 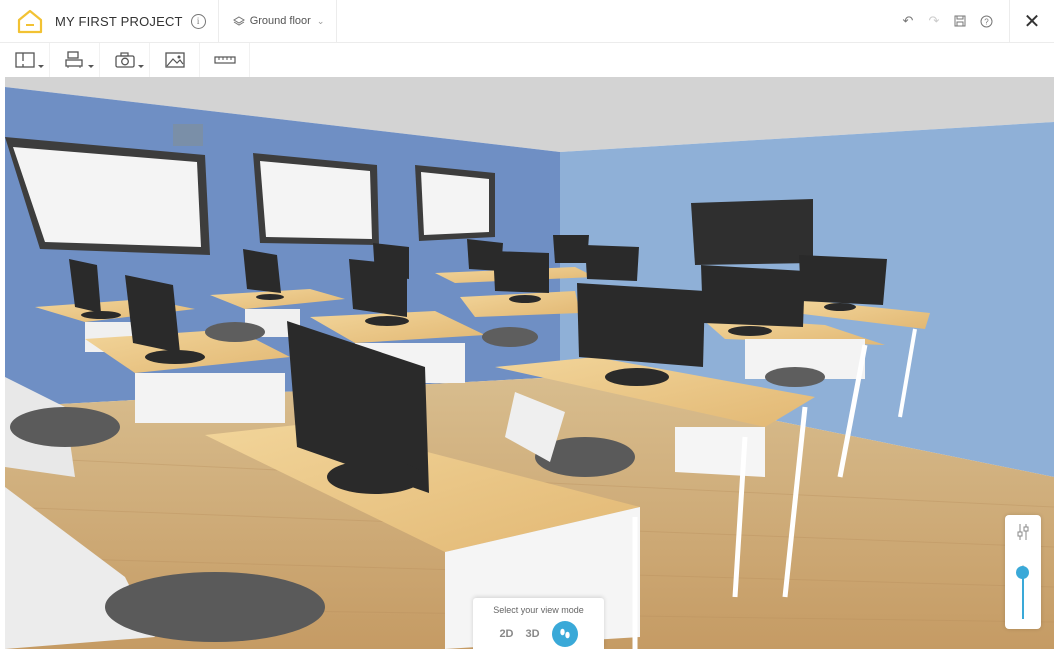 I want to click on floorplan-tool-button, so click(x=25, y=60).